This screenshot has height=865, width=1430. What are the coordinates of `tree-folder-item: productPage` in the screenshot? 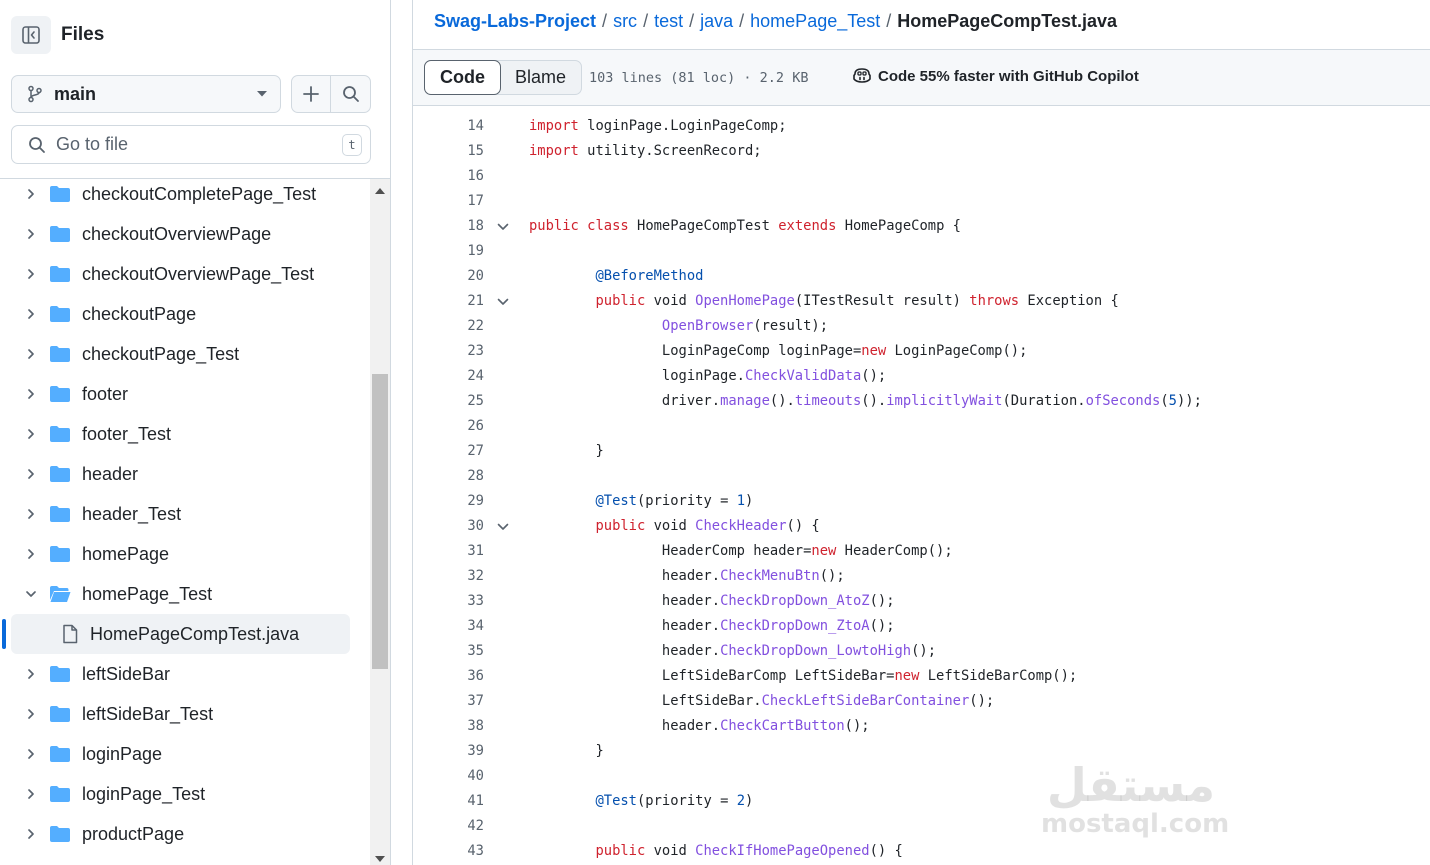 It's located at (180, 834).